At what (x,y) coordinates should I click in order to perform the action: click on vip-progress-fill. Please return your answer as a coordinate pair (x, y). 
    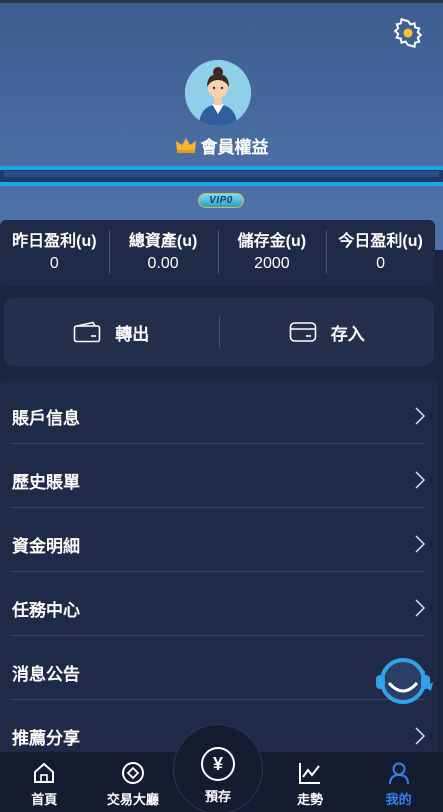
    Looking at the image, I should click on (221, 174).